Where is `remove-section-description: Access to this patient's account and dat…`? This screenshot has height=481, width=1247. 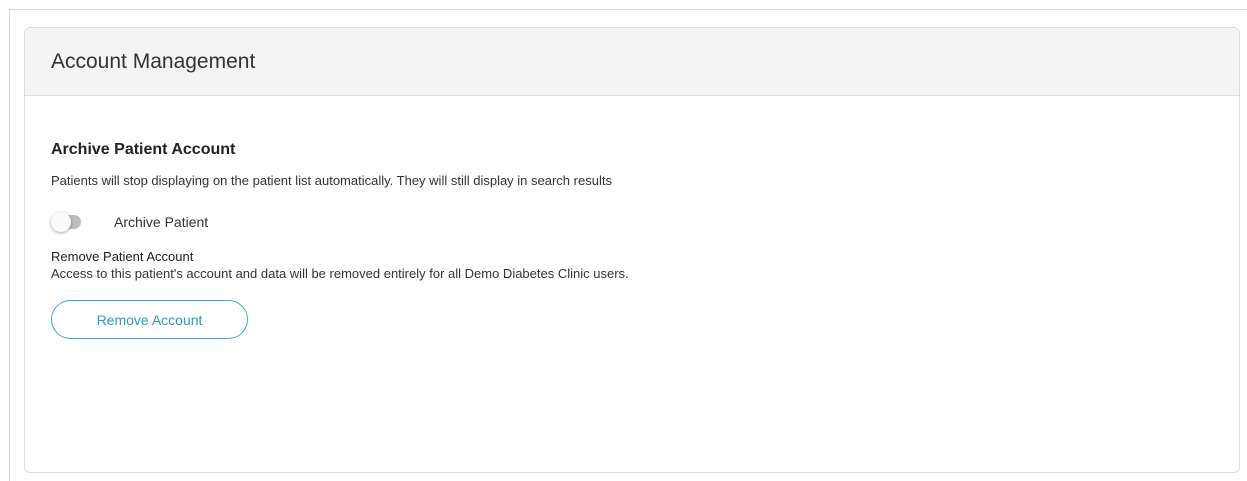
remove-section-description: Access to this patient's account and dat… is located at coordinates (340, 273).